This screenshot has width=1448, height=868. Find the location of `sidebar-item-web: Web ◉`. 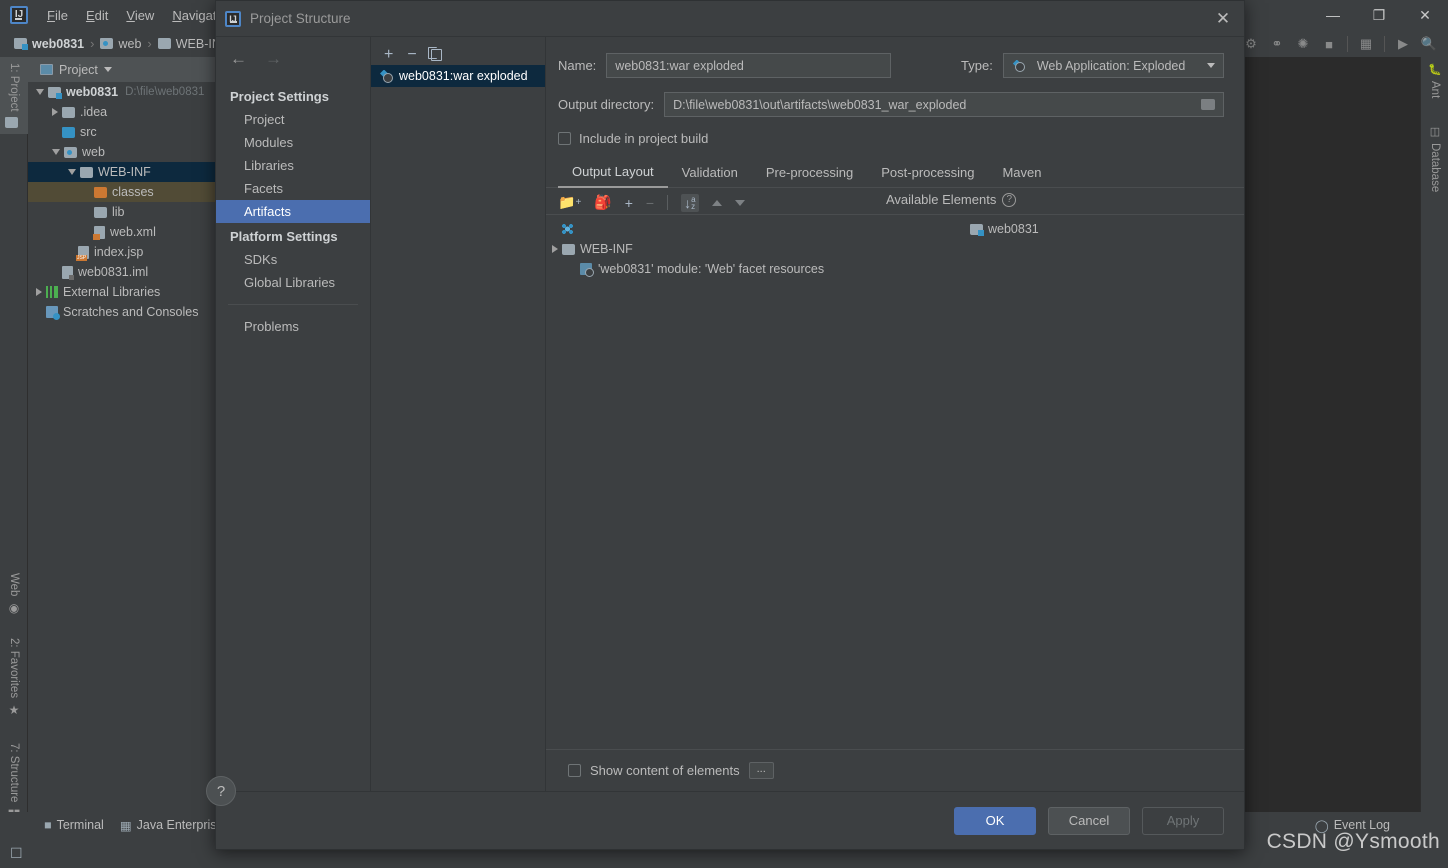

sidebar-item-web: Web ◉ is located at coordinates (14, 594).